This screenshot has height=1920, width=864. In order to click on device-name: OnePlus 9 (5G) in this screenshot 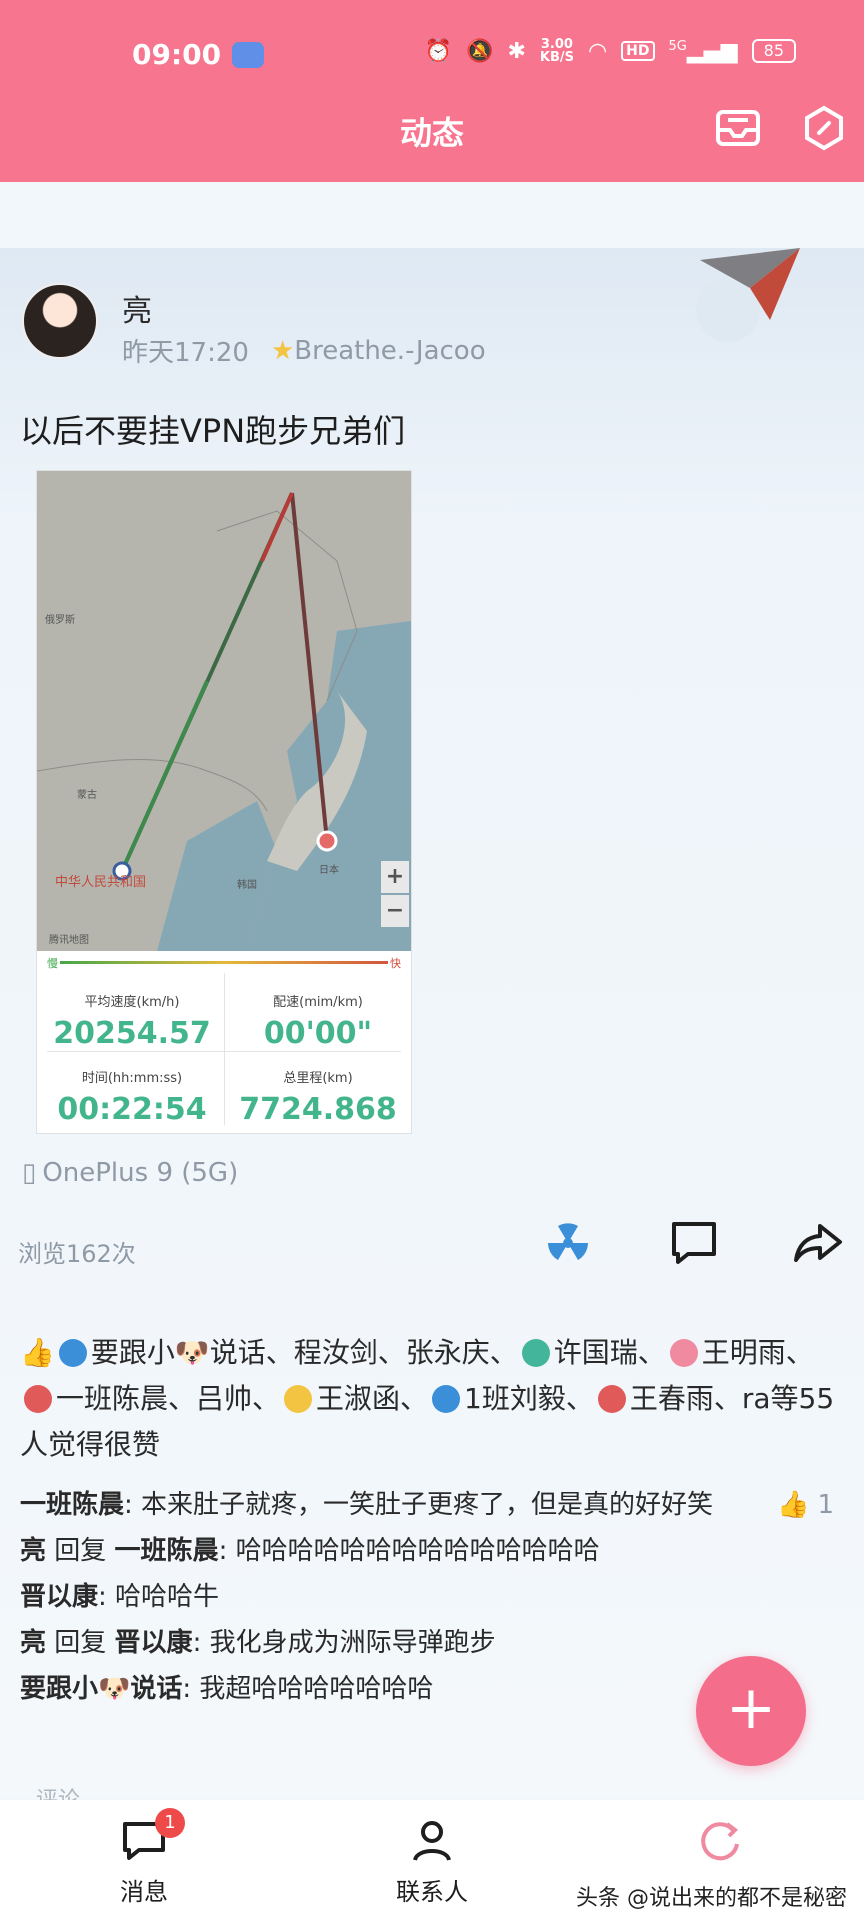, I will do `click(140, 1173)`.